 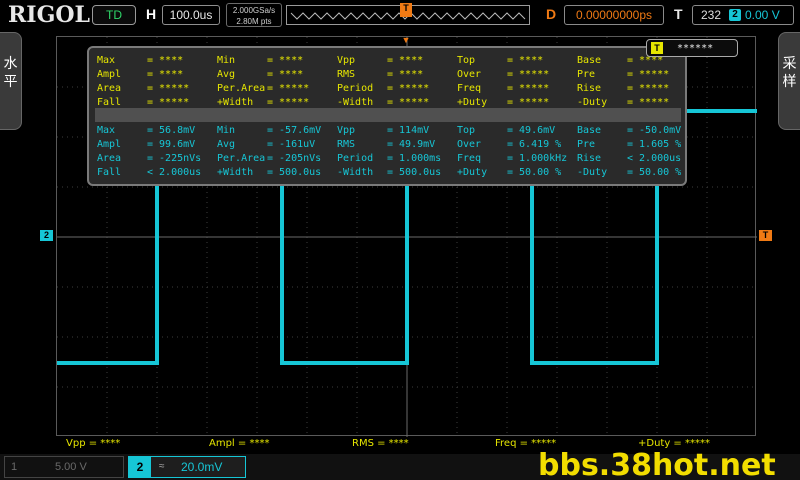 What do you see at coordinates (294, 158) in the screenshot?
I see `measure-value: = -205nVs` at bounding box center [294, 158].